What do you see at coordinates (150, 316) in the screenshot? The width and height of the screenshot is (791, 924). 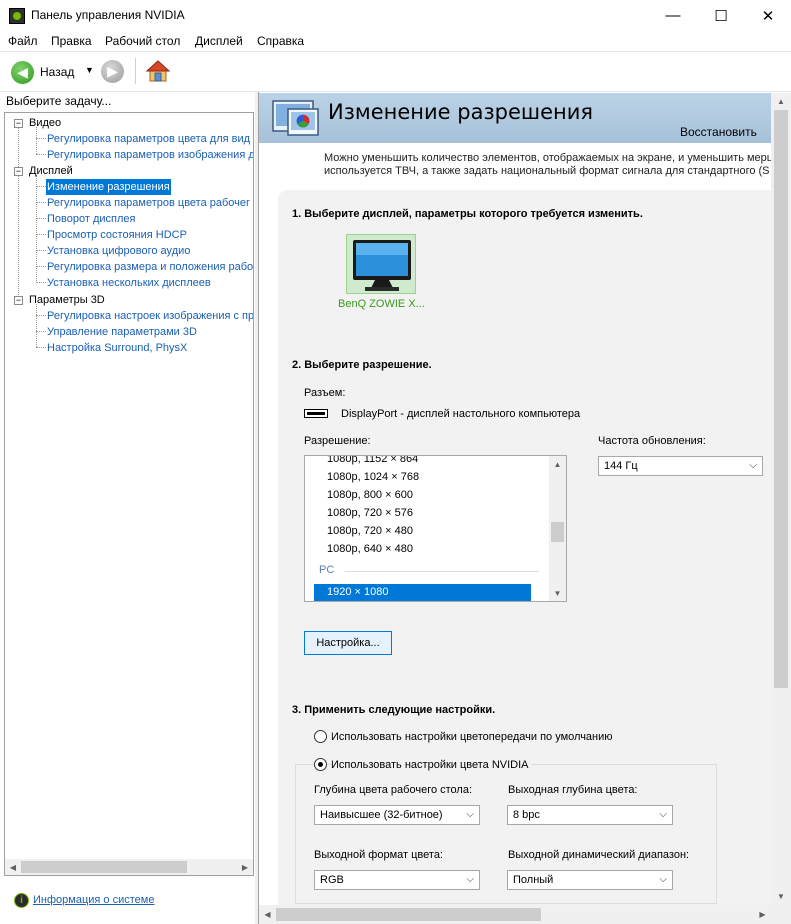 I see `tree-item-3d-image-settings: Регулировка настроек изображения с пр` at bounding box center [150, 316].